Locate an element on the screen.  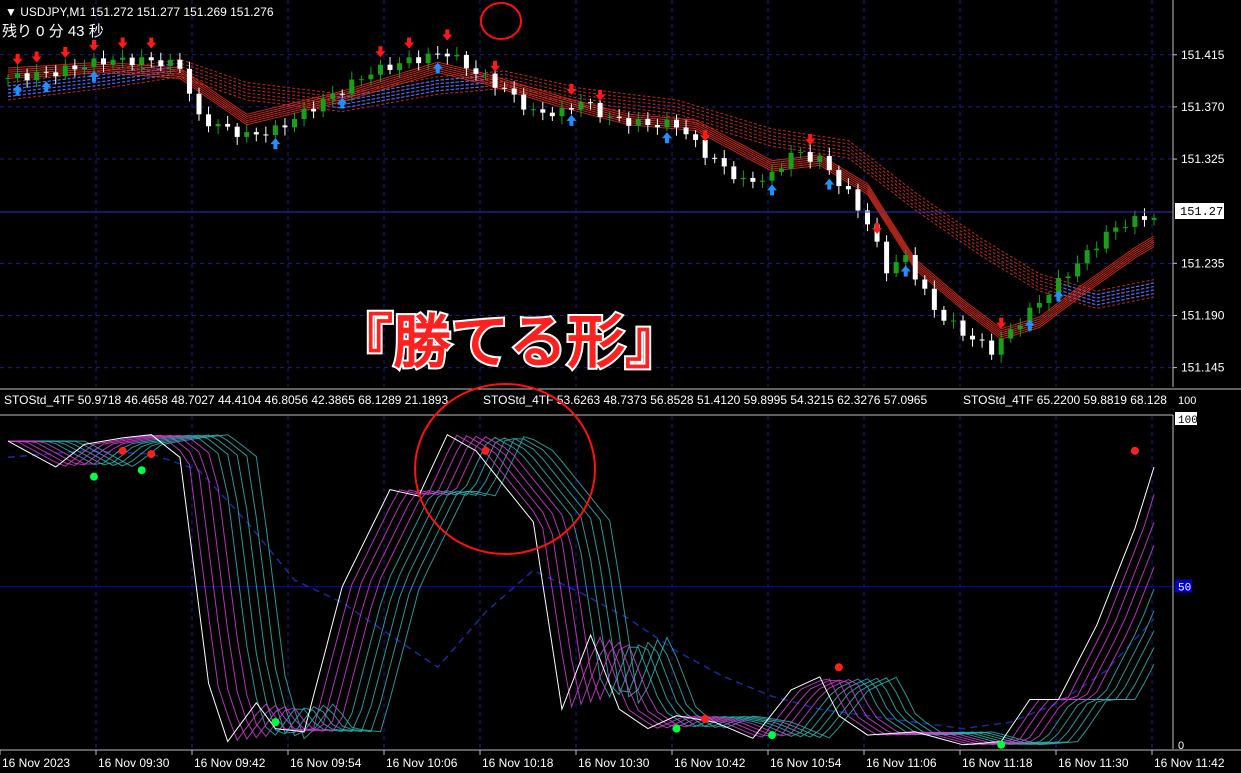
time-tick-label: 16 Nov 10:18 is located at coordinates (518, 763).